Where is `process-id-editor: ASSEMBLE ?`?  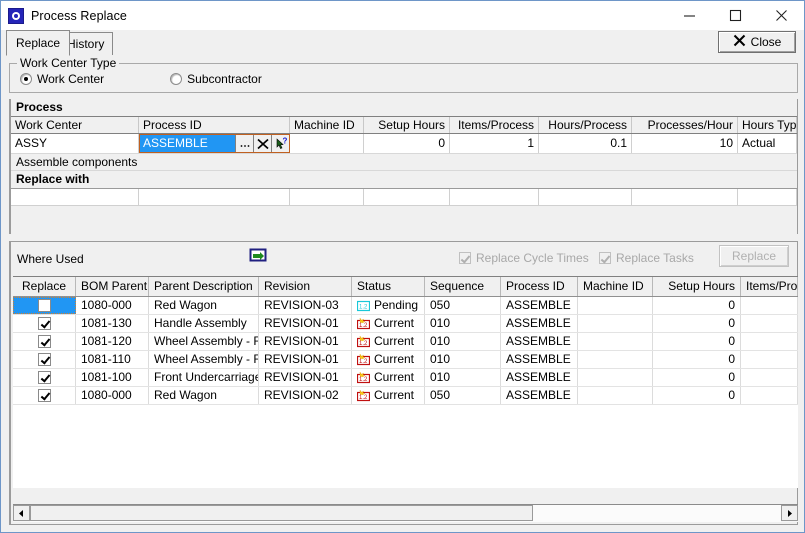 process-id-editor: ASSEMBLE ? is located at coordinates (214, 143).